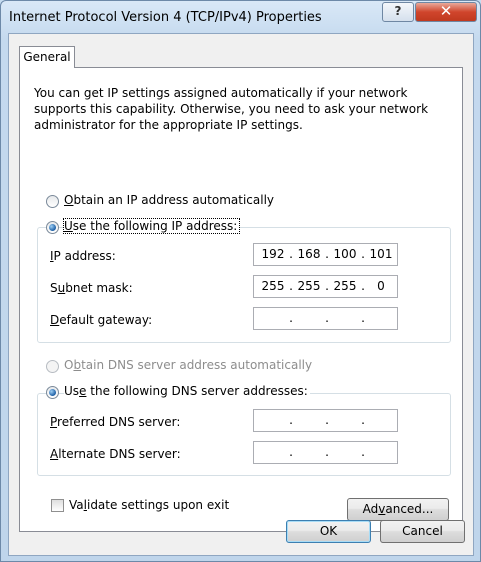  I want to click on label-text: efault gateway:, so click(106, 320).